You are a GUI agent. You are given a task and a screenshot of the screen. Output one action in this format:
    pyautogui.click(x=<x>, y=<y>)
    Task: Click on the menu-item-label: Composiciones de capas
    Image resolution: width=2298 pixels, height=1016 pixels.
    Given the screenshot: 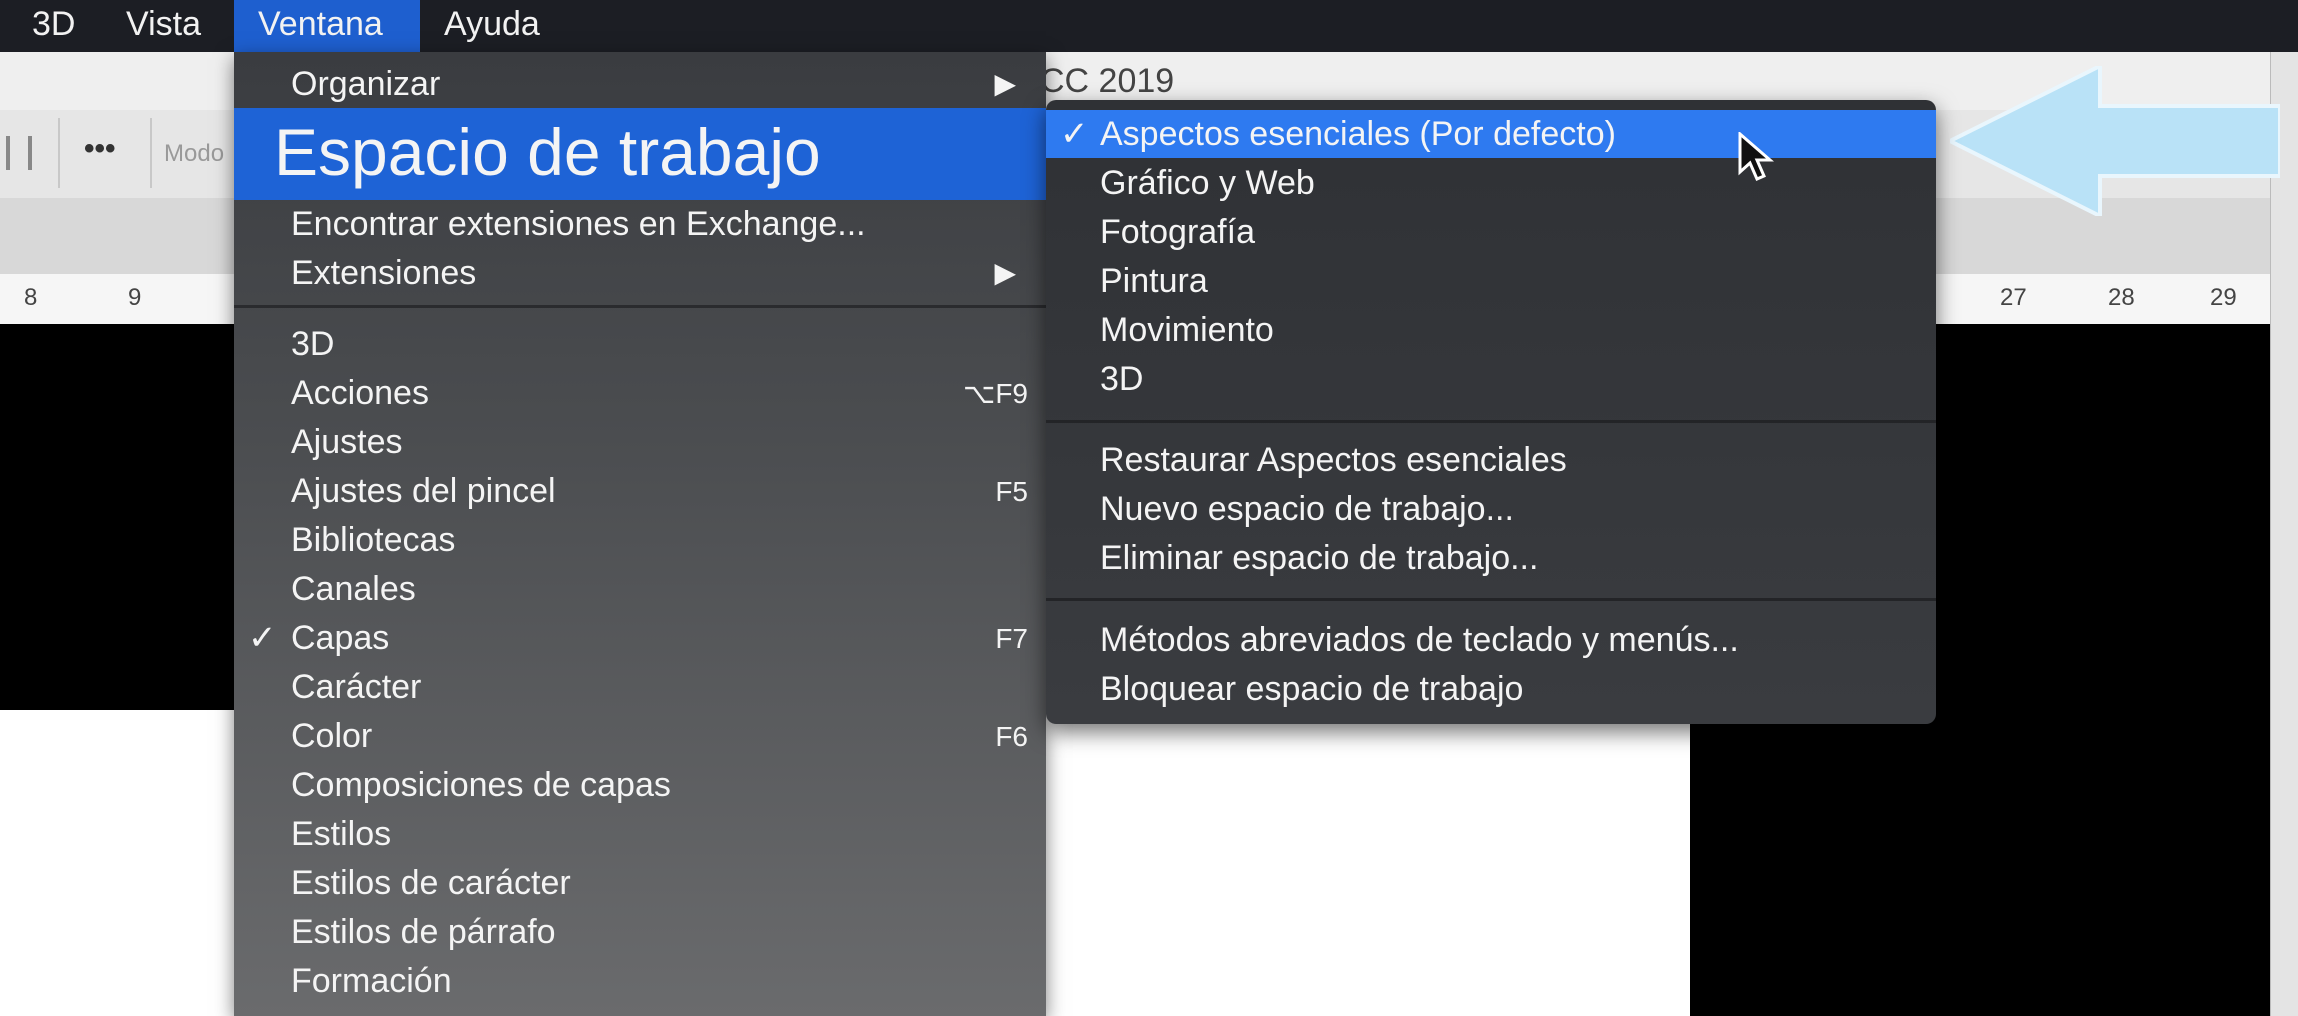 What is the action you would take?
    pyautogui.click(x=481, y=785)
    